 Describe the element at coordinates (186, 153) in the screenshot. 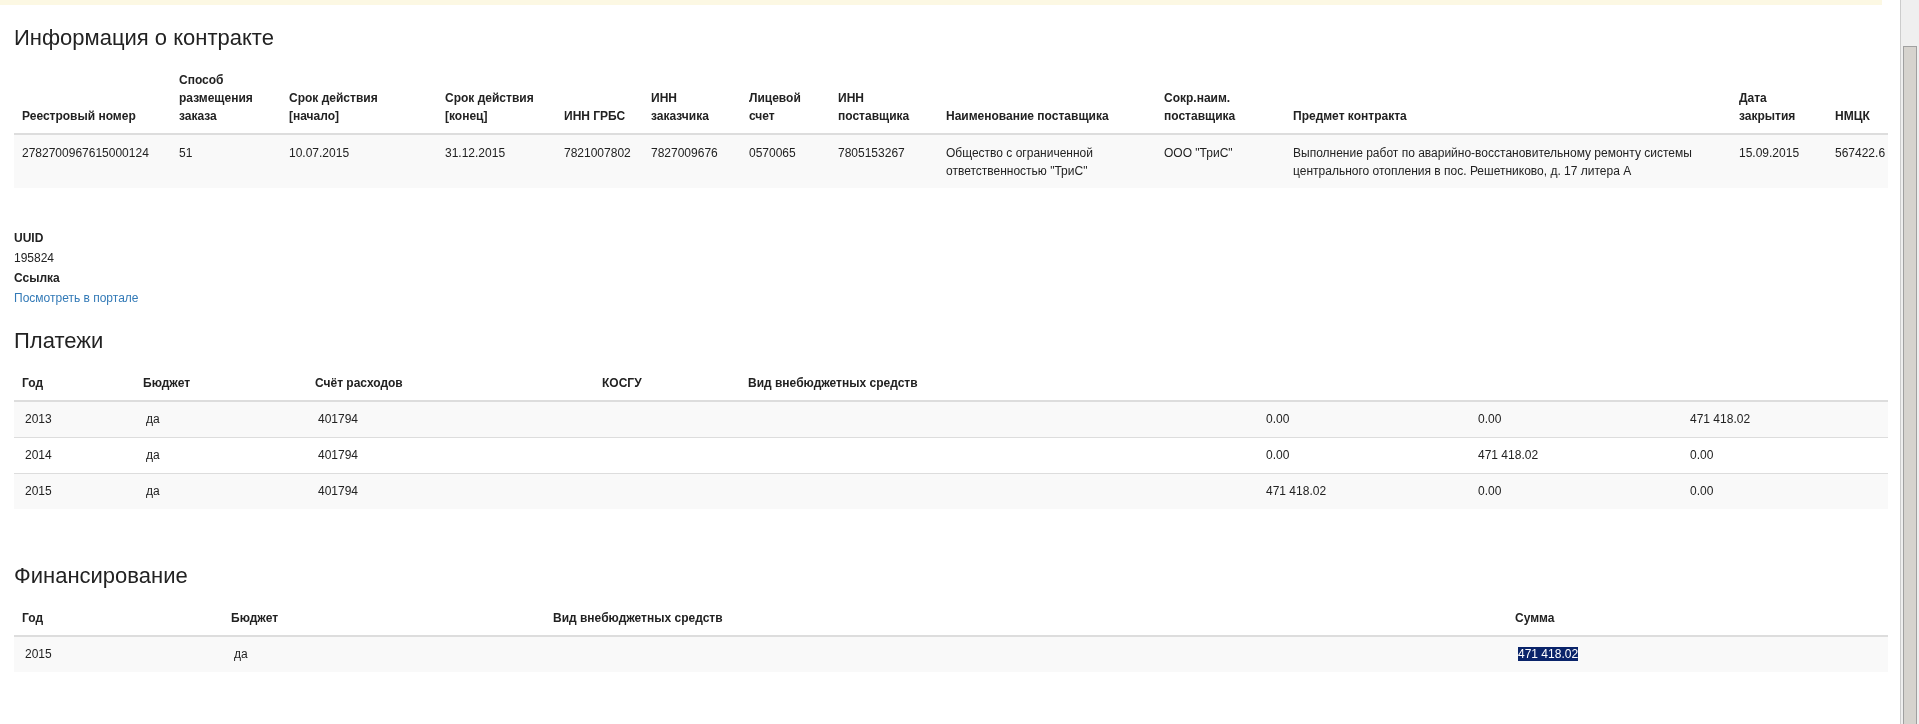

I see `table-cell: 51` at that location.